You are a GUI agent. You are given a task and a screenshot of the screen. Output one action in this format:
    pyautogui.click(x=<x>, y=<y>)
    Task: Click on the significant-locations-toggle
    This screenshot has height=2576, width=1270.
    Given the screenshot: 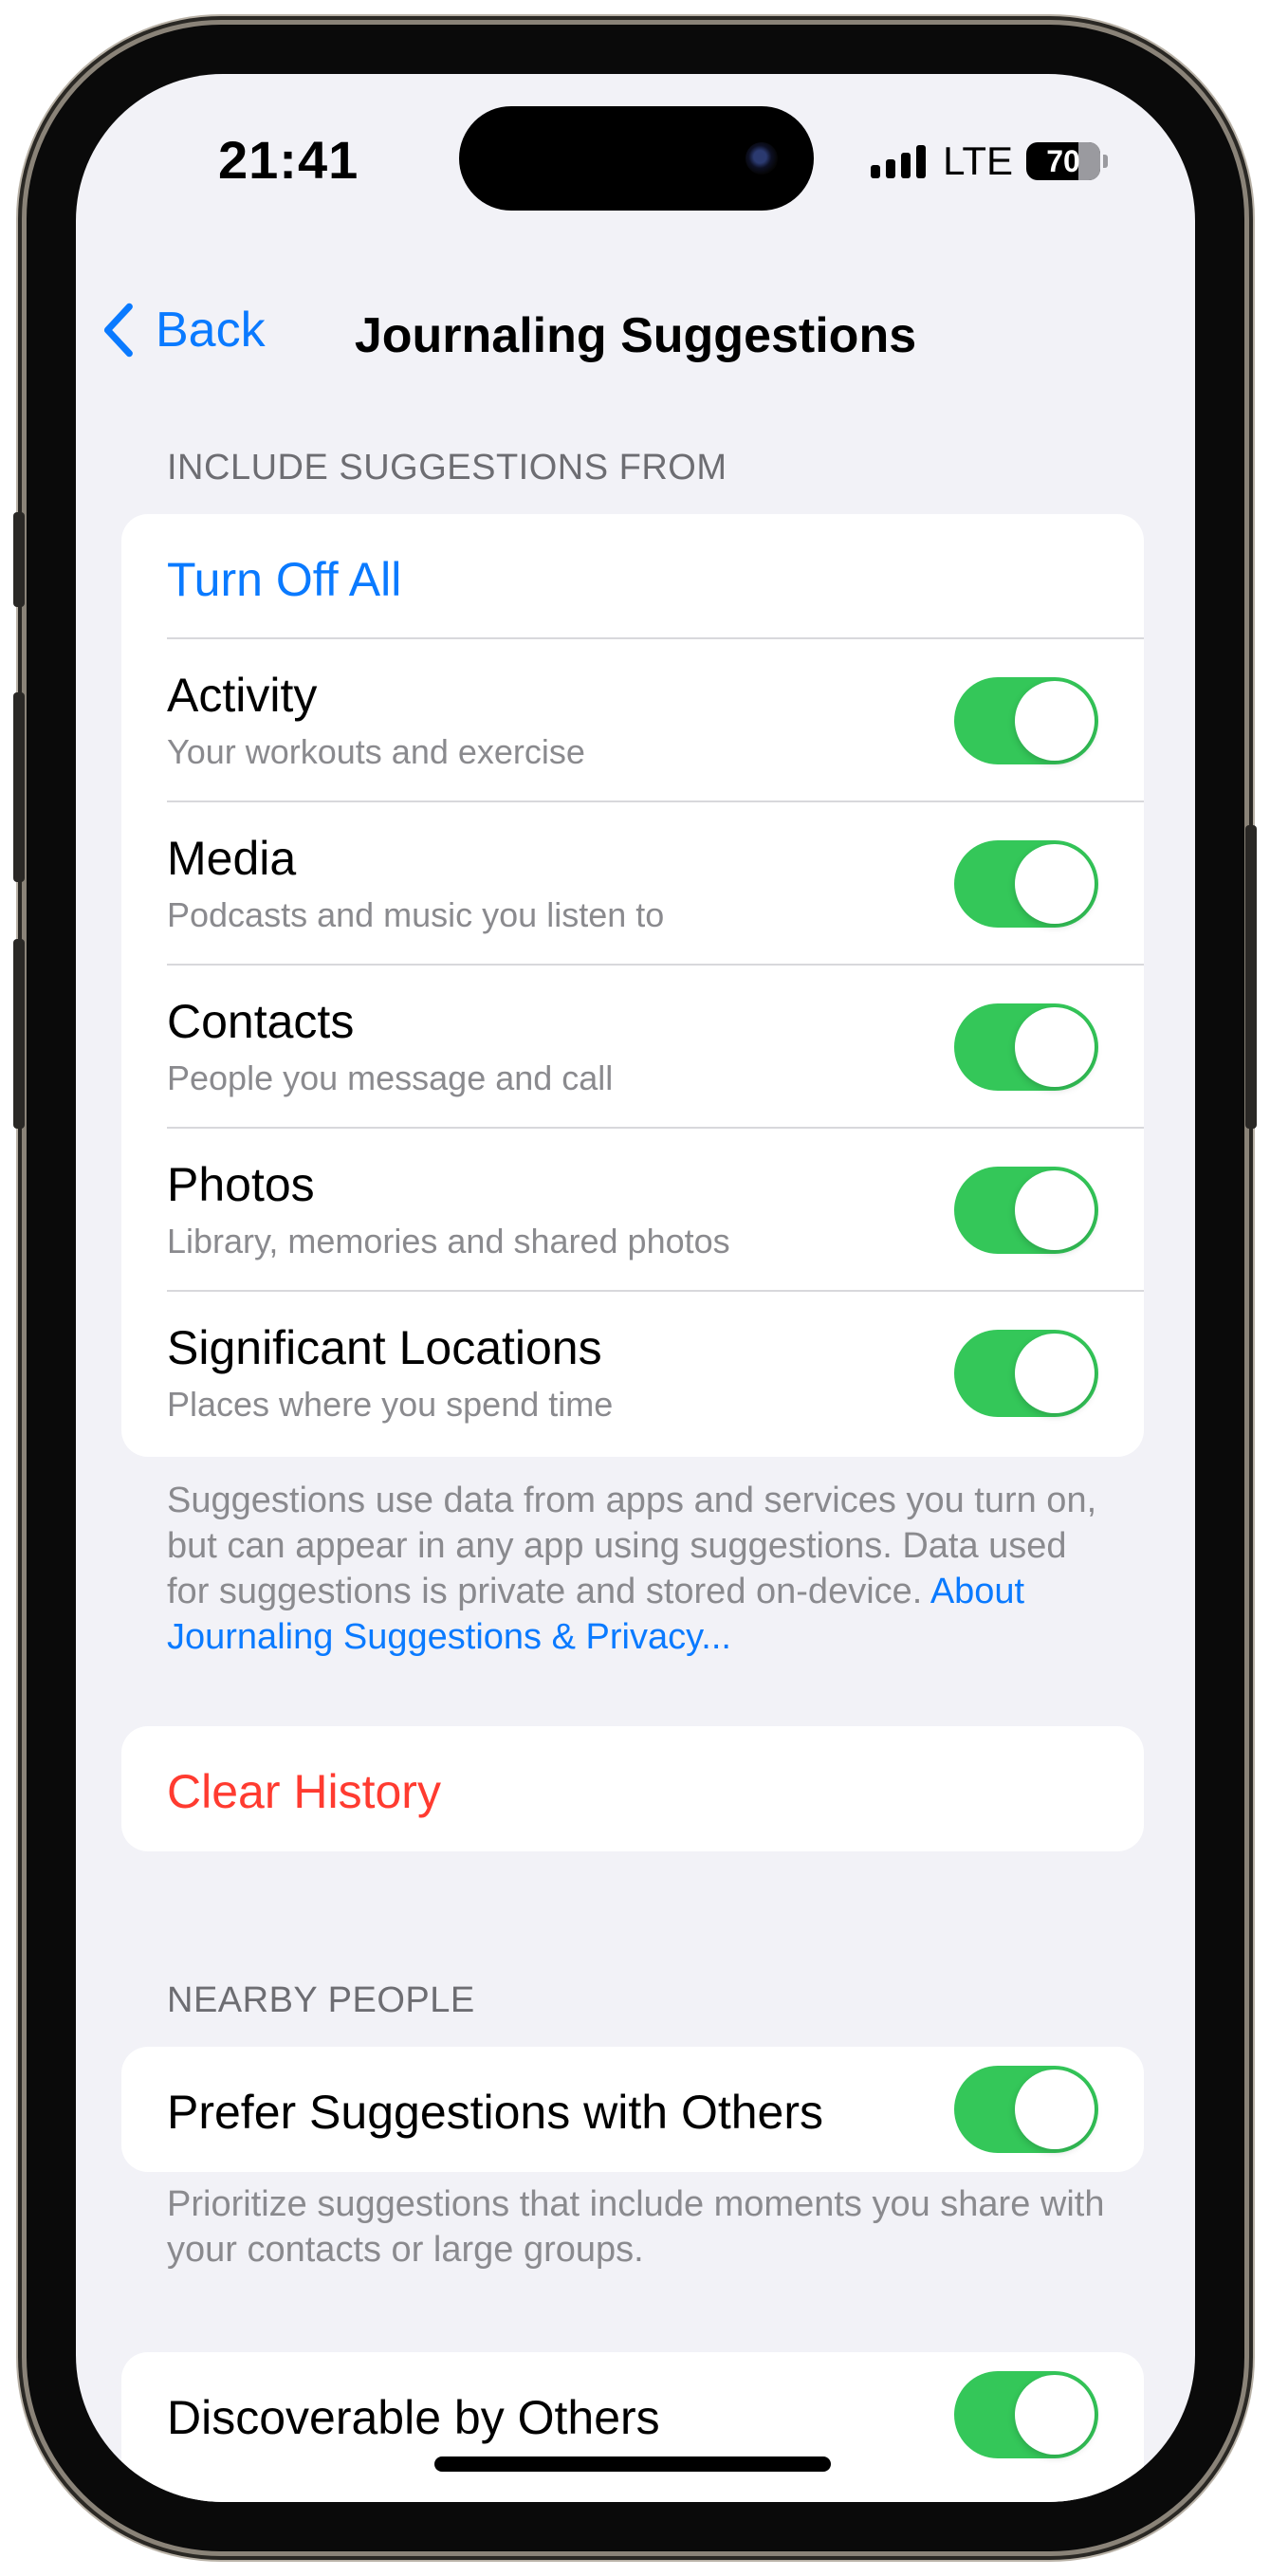 What is the action you would take?
    pyautogui.click(x=1026, y=1373)
    